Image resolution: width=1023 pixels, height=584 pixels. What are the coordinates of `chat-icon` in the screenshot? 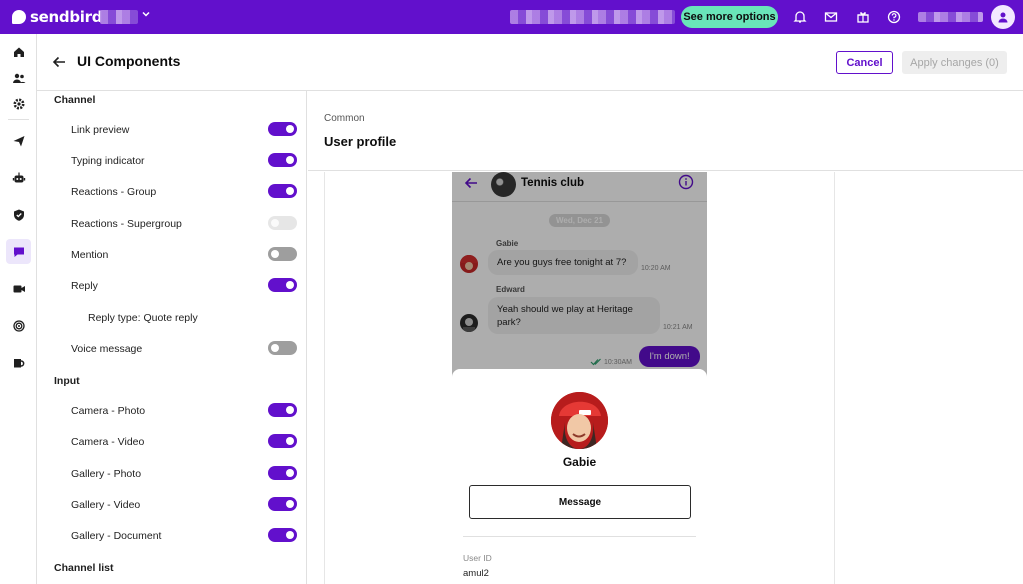 It's located at (18, 251).